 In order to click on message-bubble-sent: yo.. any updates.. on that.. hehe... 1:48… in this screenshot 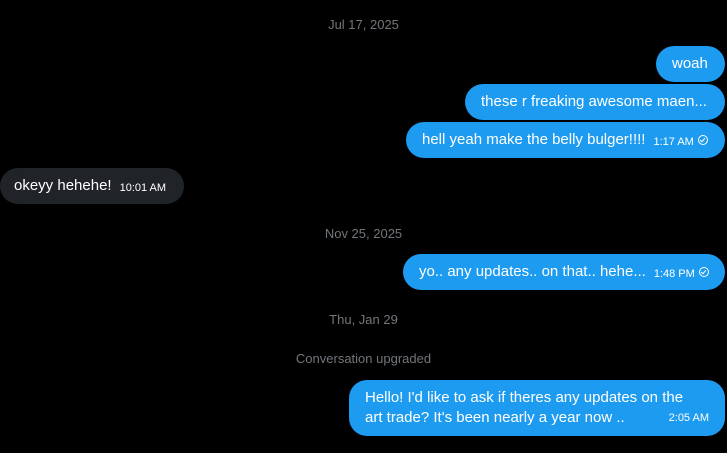, I will do `click(564, 272)`.